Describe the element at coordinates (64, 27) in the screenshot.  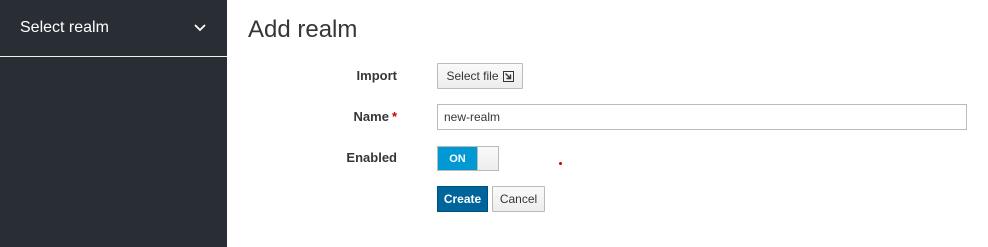
I see `realm-selector-label: Select realm` at that location.